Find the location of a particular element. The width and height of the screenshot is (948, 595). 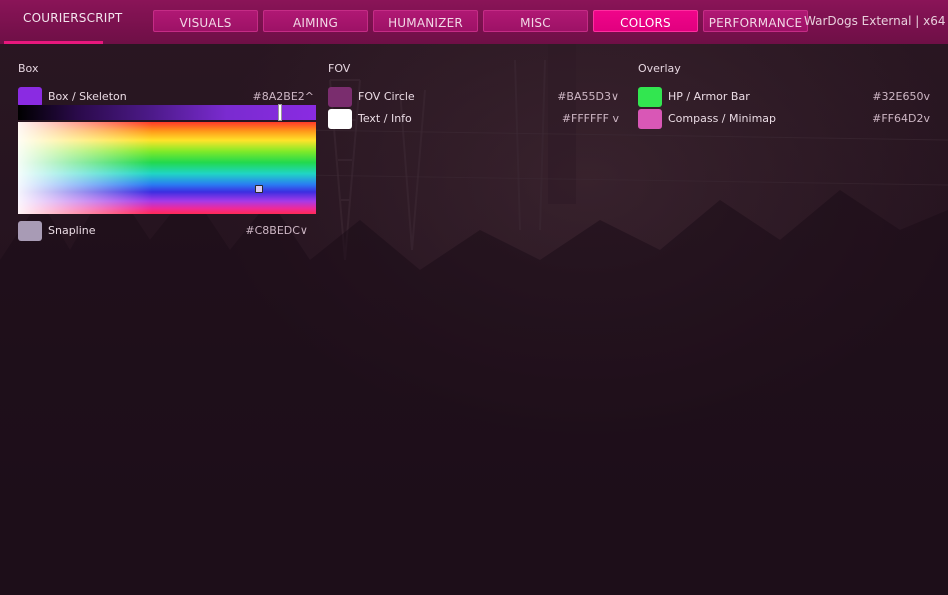

color-row-label: Snapline is located at coordinates (72, 230).